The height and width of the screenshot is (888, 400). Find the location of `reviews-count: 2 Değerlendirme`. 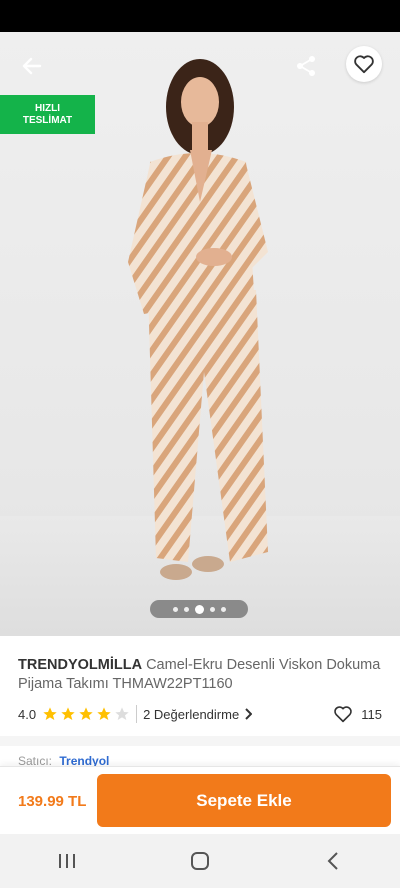

reviews-count: 2 Değerlendirme is located at coordinates (191, 714).